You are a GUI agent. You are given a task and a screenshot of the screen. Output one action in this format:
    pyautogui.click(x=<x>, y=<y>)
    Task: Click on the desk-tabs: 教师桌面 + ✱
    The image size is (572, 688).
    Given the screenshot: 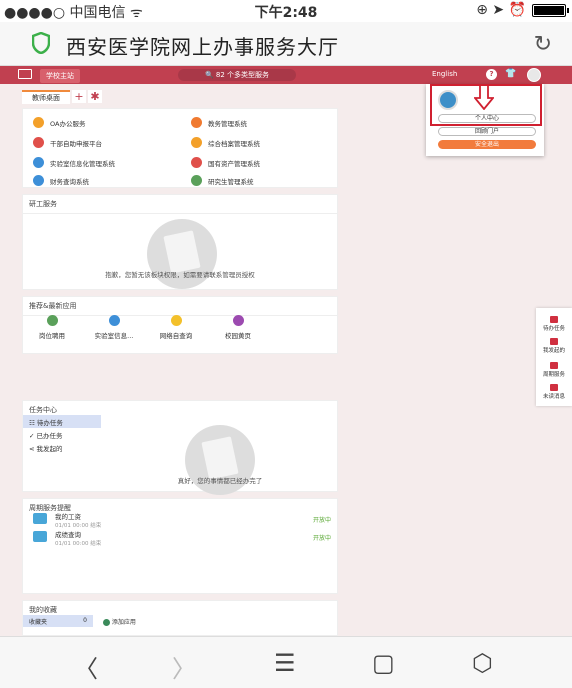 What is the action you would take?
    pyautogui.click(x=62, y=97)
    